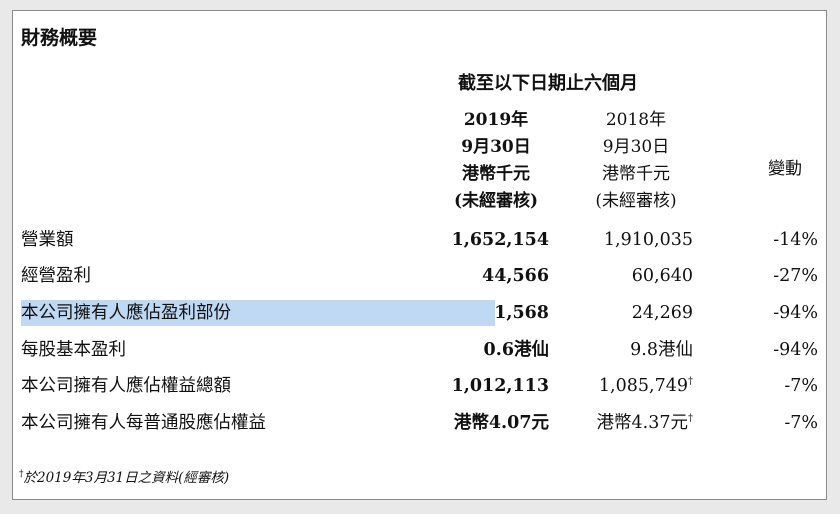 The width and height of the screenshot is (840, 514). I want to click on value-2019: 1,652,154, so click(500, 240).